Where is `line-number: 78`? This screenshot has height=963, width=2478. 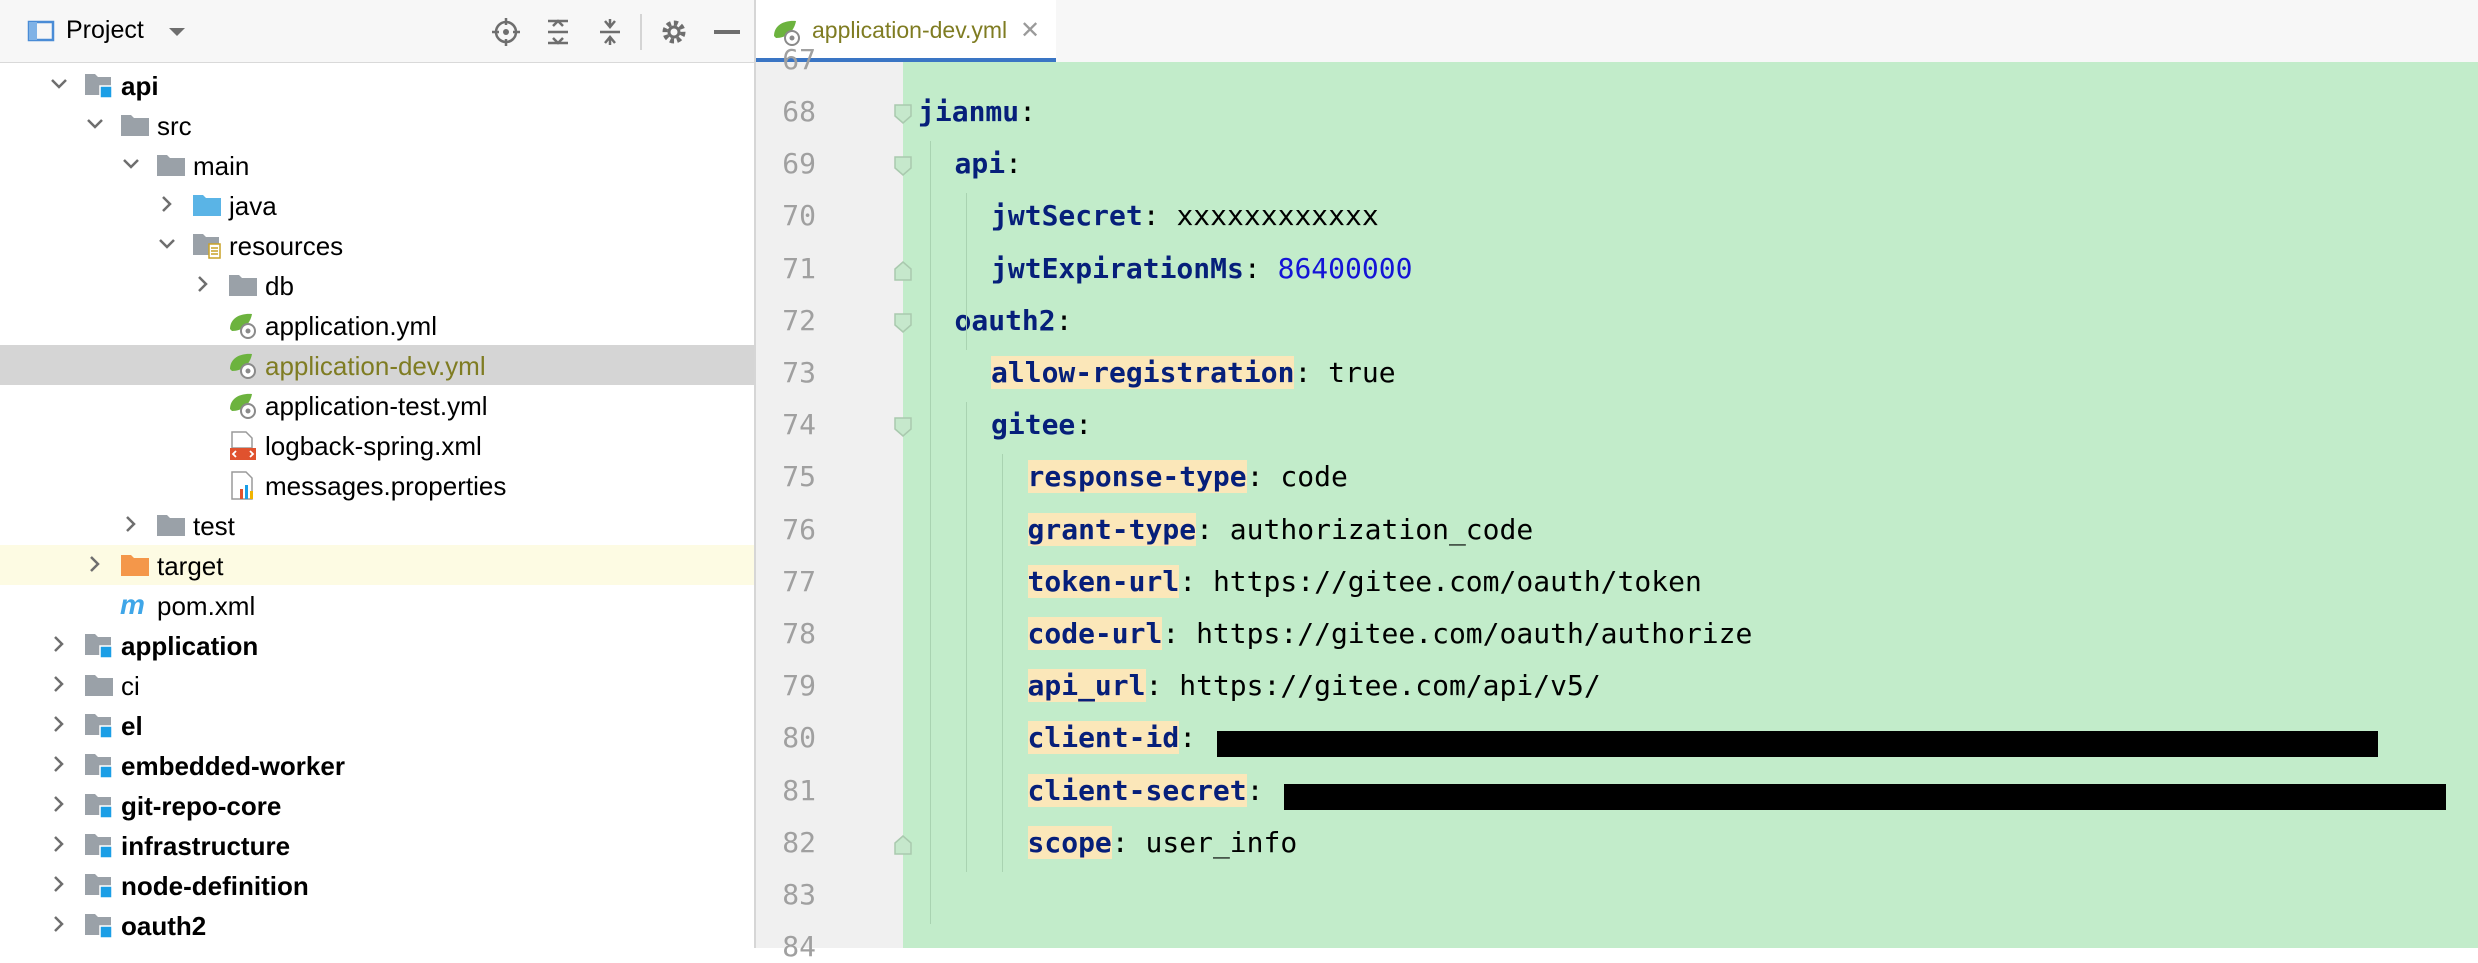 line-number: 78 is located at coordinates (799, 633).